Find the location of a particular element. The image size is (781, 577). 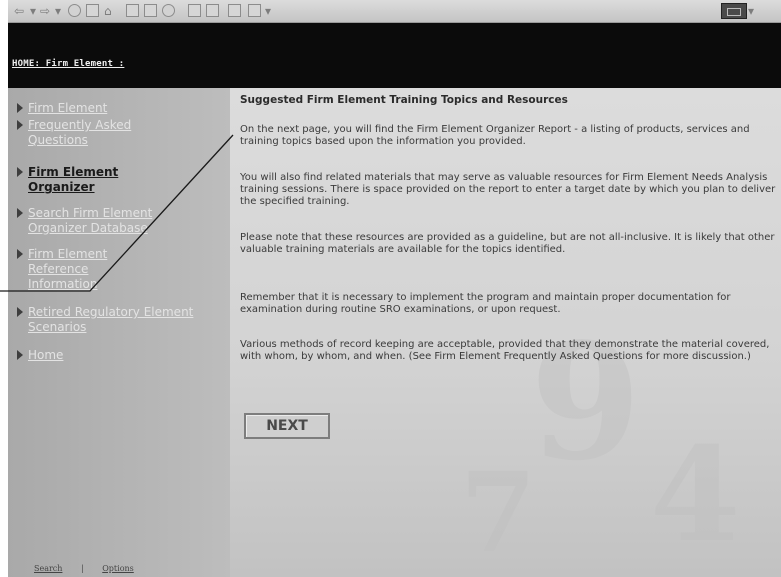

sidebar-item-search-database: Search Firm Element Organizer Database is located at coordinates (112, 221).